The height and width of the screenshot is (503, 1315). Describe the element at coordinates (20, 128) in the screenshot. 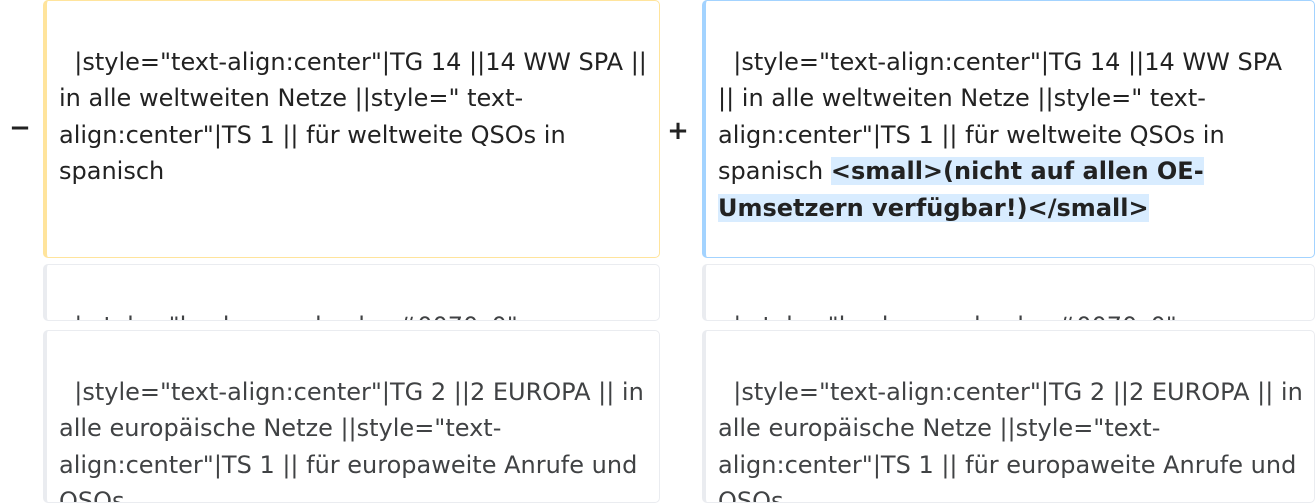

I see `removed-line-marker: −` at that location.